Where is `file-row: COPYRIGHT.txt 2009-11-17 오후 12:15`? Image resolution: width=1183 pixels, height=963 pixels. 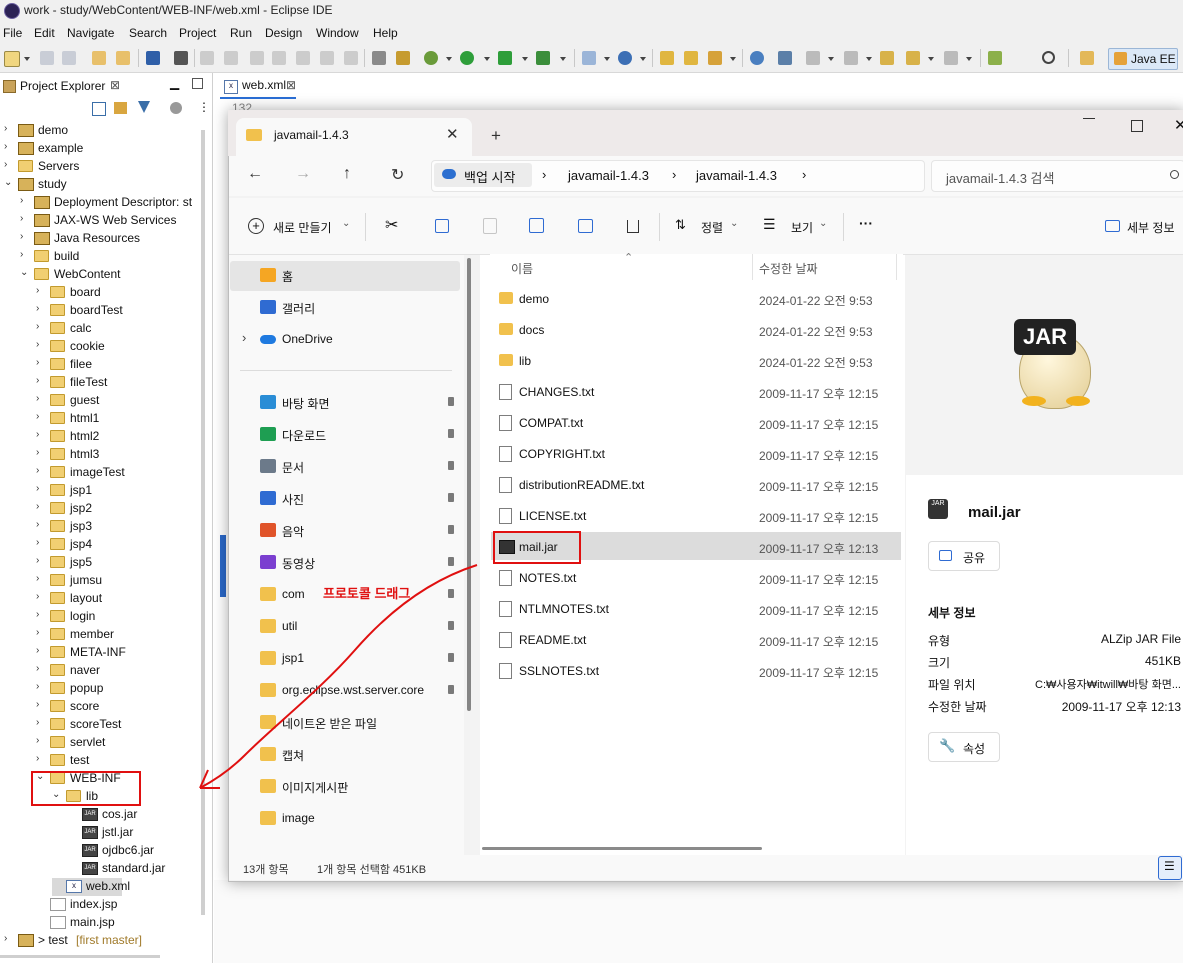 file-row: COPYRIGHT.txt 2009-11-17 오후 12:15 is located at coordinates (696, 453).